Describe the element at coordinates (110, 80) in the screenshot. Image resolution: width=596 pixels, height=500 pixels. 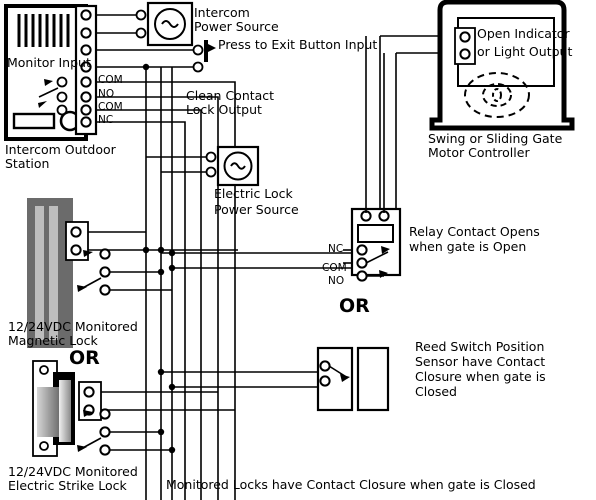
I see `intercom-terminal-label-com-top: COM` at that location.